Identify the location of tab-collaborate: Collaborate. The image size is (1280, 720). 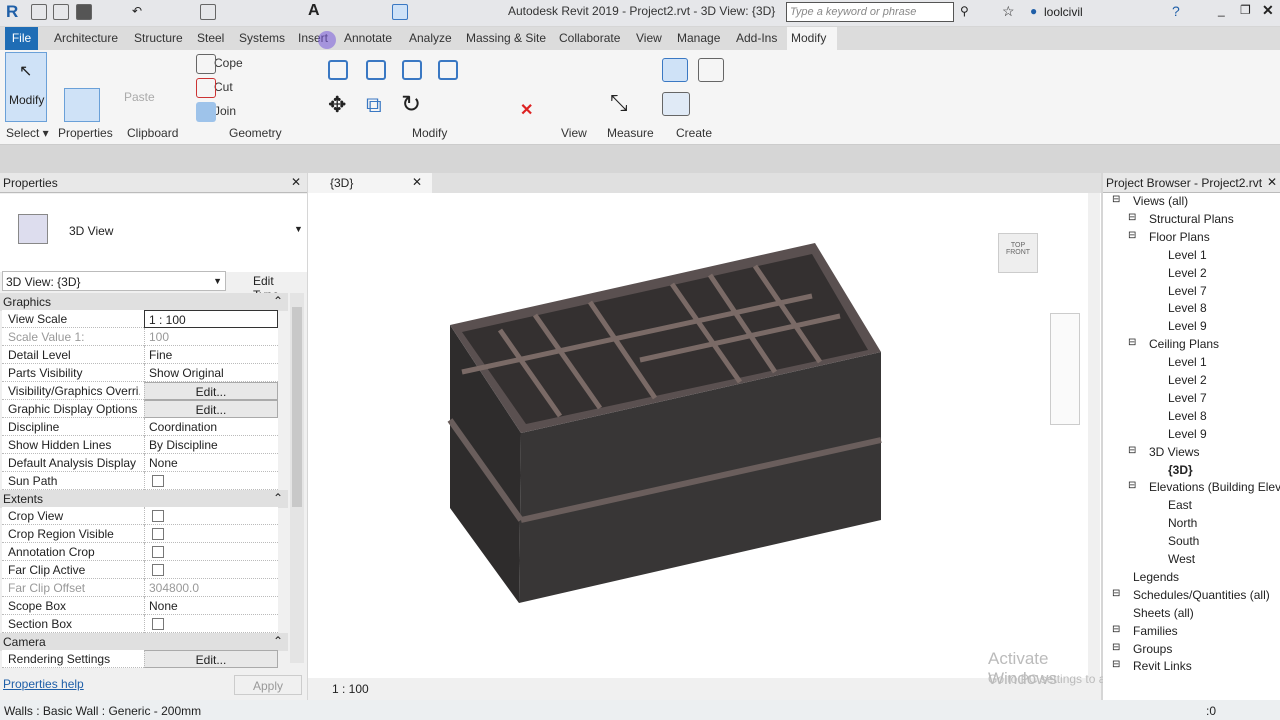
(589, 38).